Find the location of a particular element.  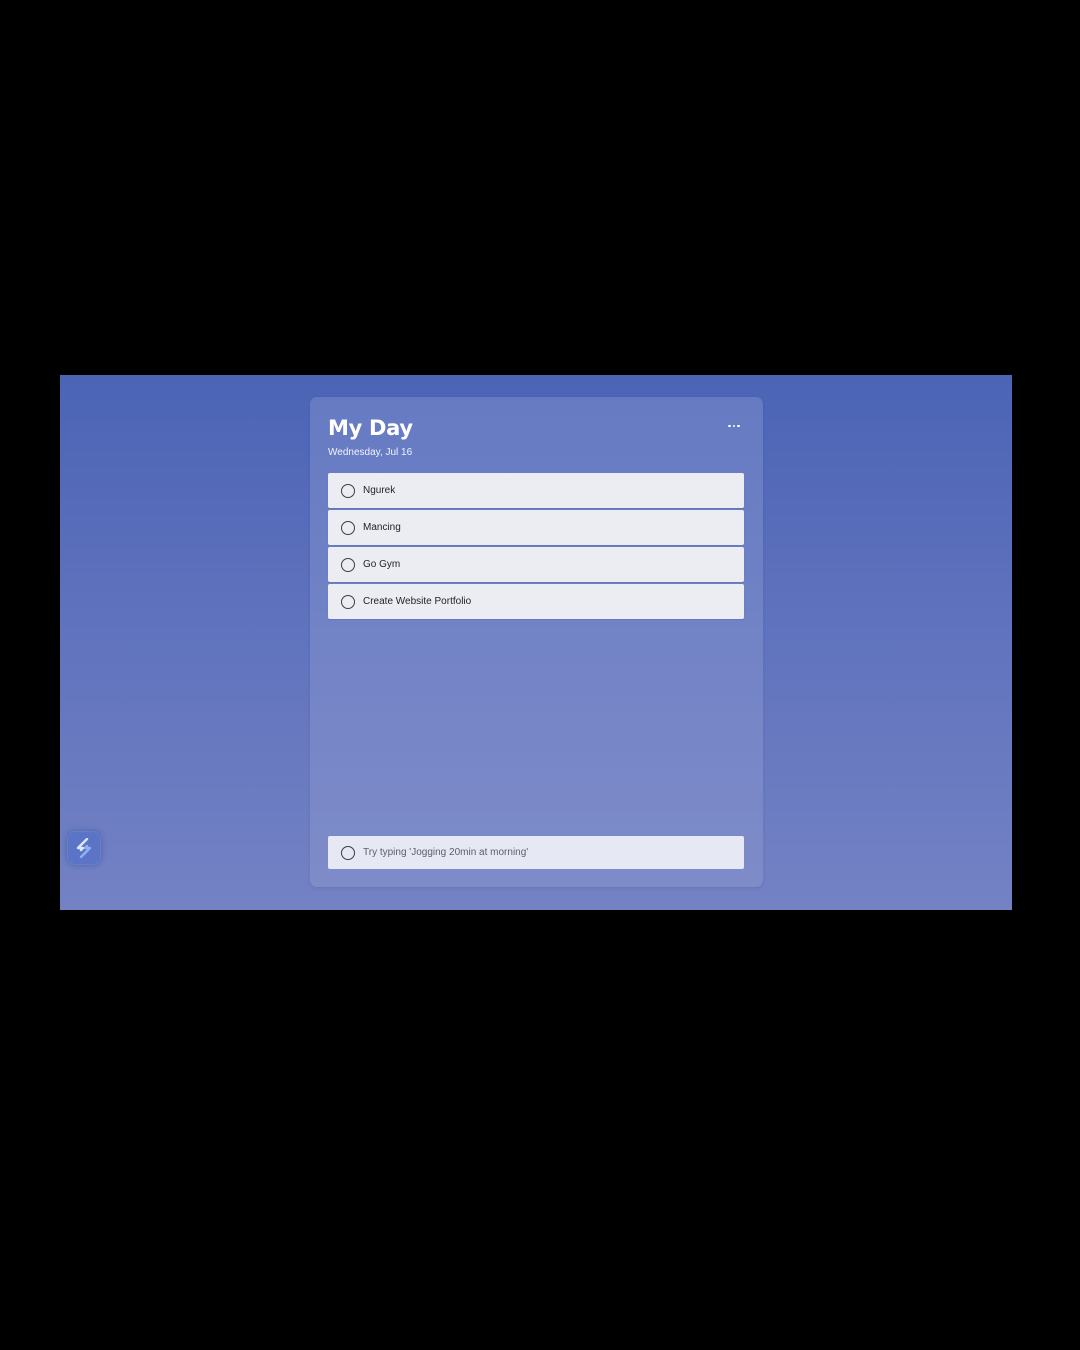

task-item: Mancing is located at coordinates (536, 527).